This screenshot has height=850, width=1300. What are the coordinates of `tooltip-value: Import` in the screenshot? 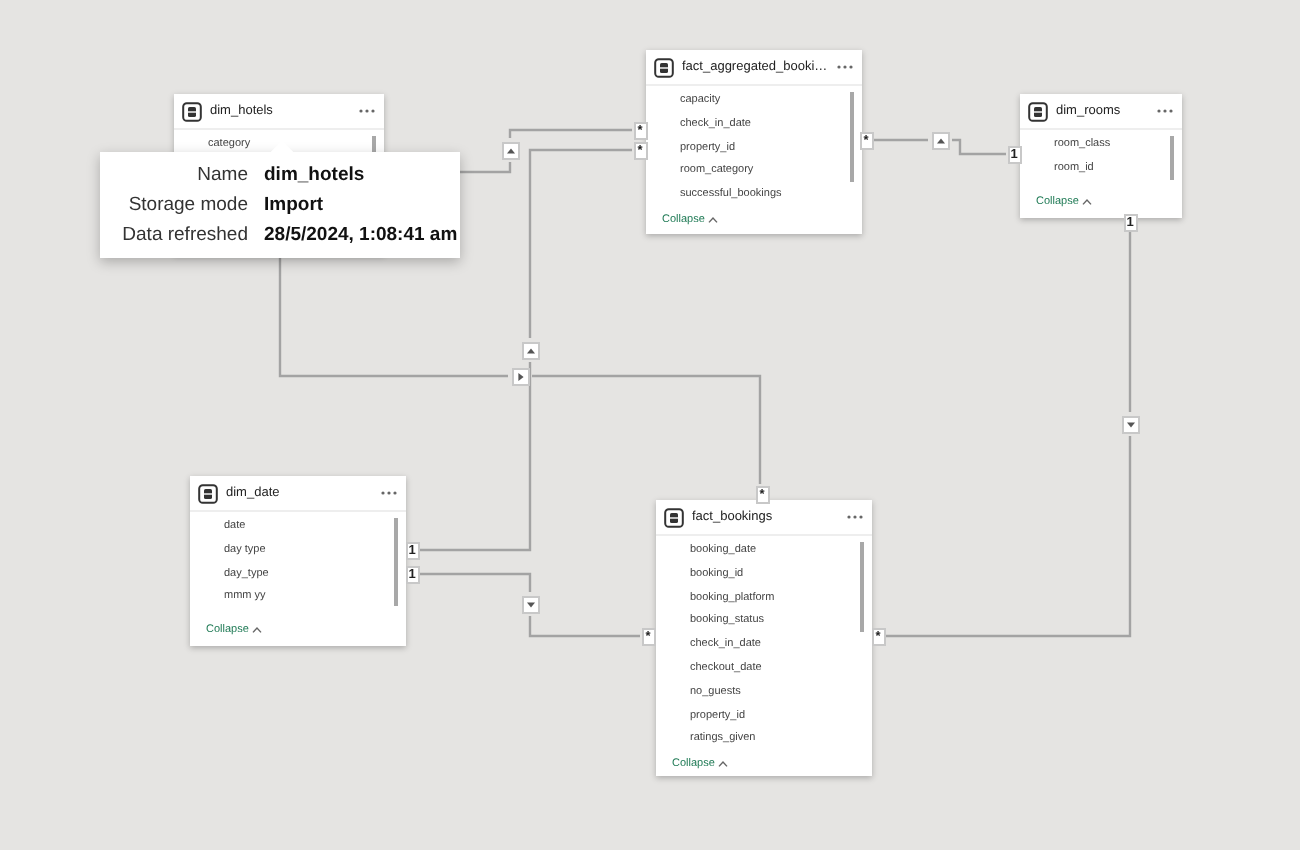 It's located at (294, 206).